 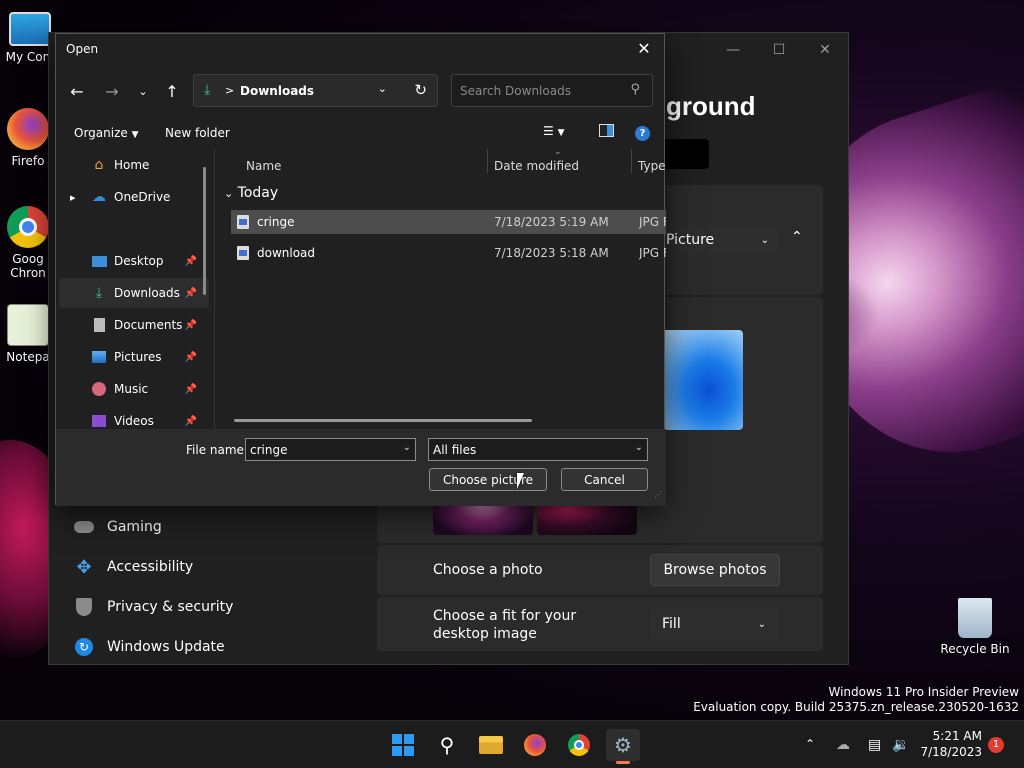 What do you see at coordinates (810, 744) in the screenshot?
I see `show-hidden-icons-icon: ⌃` at bounding box center [810, 744].